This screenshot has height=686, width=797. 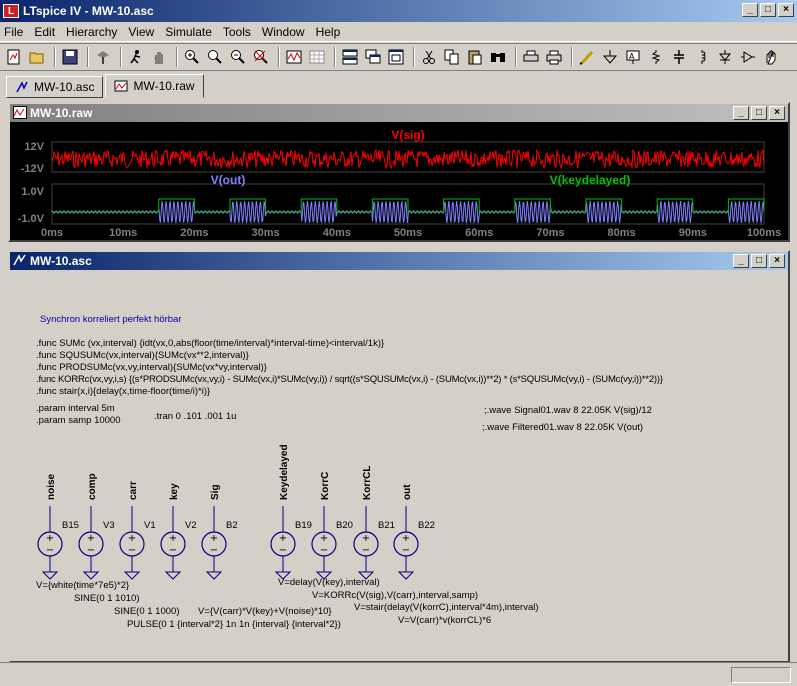 What do you see at coordinates (610, 57) in the screenshot?
I see `ground-icon` at bounding box center [610, 57].